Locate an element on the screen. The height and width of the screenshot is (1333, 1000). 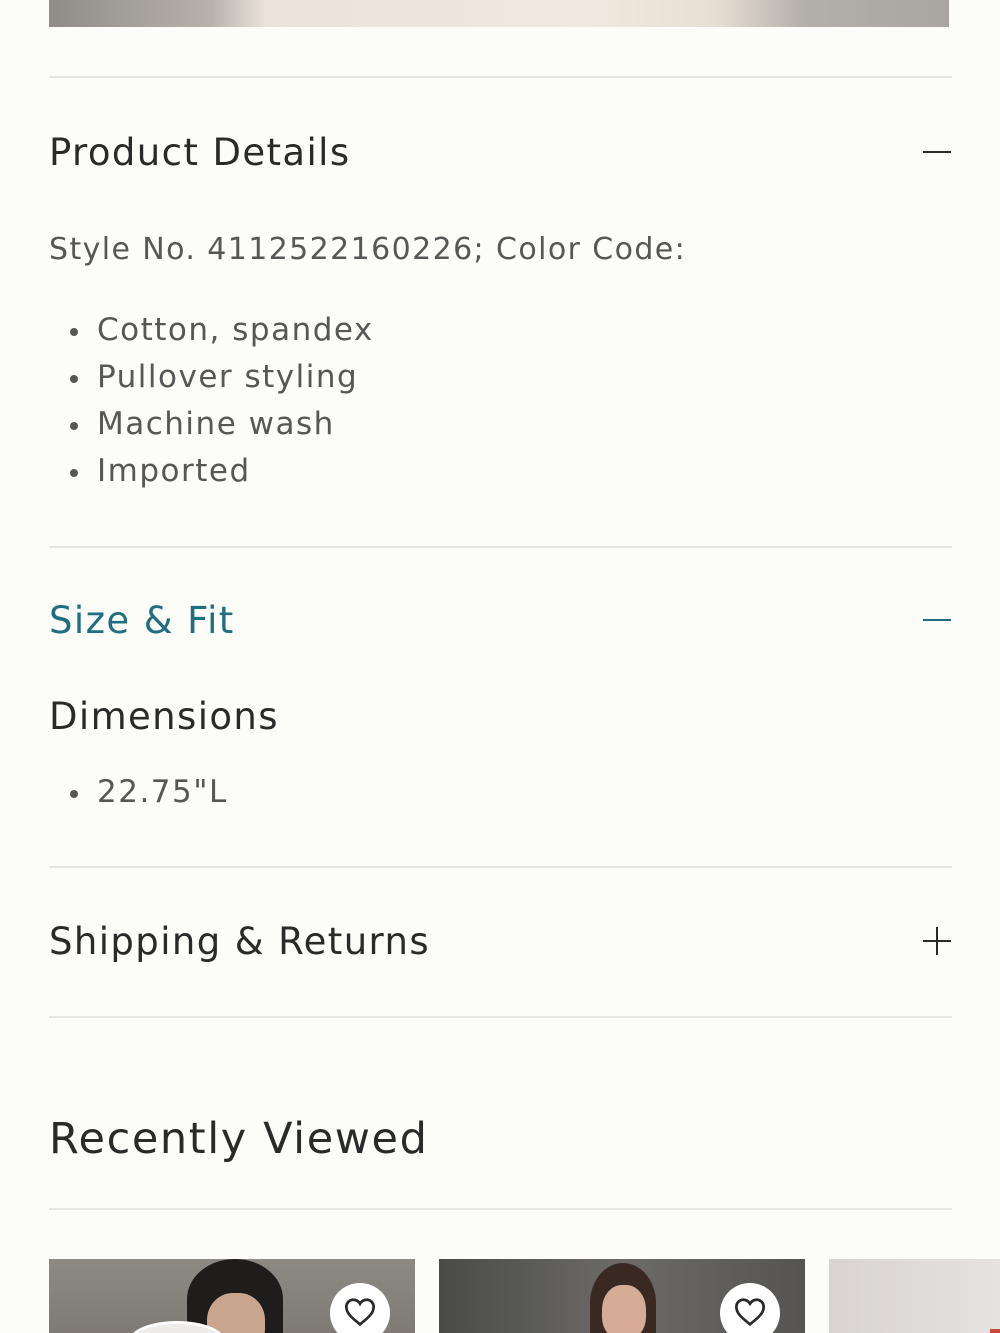
expand-icon is located at coordinates (937, 941).